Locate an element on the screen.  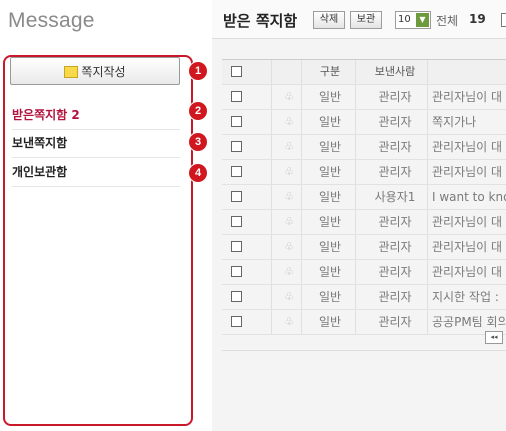
callout-badge-4: 4 is located at coordinates (198, 173).